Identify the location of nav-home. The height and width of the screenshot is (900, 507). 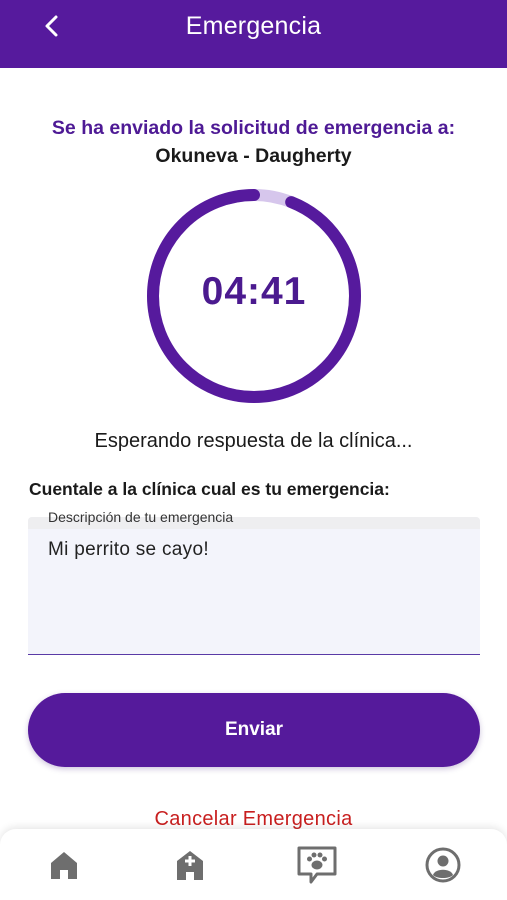
(64, 865).